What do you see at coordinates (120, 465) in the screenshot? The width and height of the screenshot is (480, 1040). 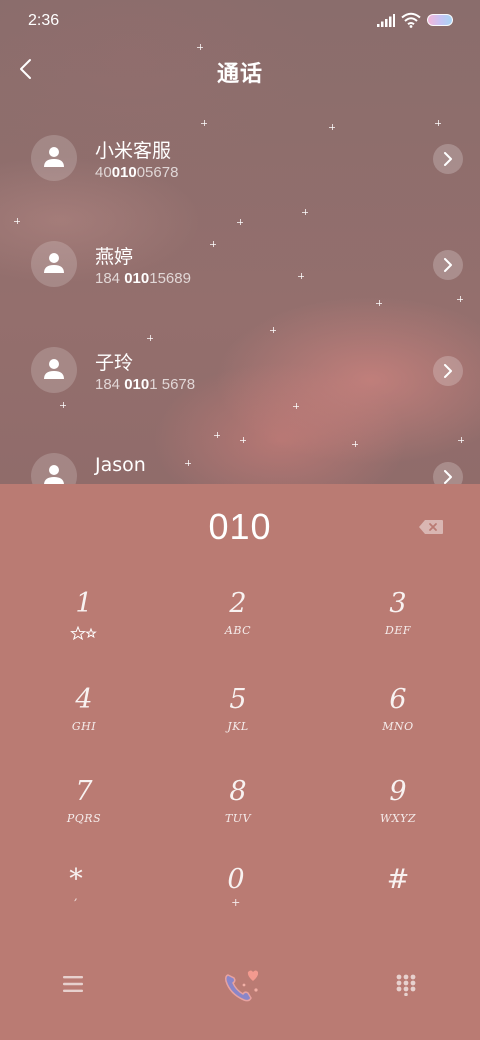 I see `contact-name: Jason` at bounding box center [120, 465].